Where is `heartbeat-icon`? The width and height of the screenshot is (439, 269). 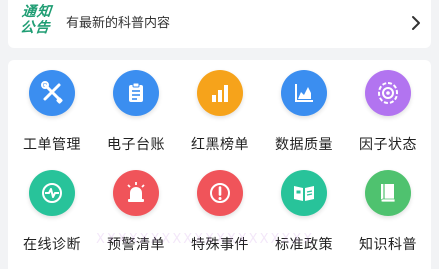
heartbeat-icon is located at coordinates (52, 193).